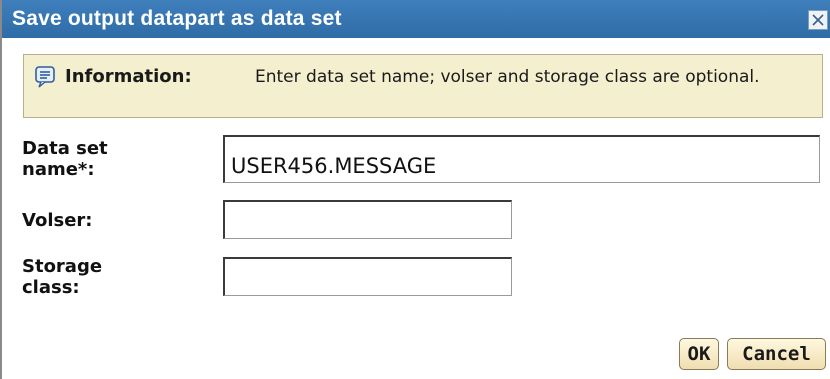 The width and height of the screenshot is (830, 379). Describe the element at coordinates (367, 219) in the screenshot. I see `volser-input` at that location.